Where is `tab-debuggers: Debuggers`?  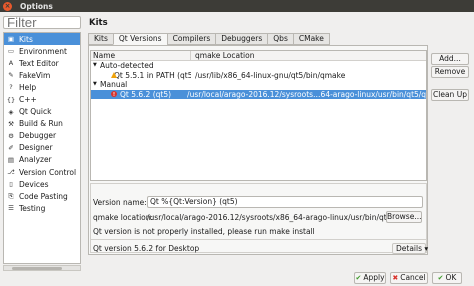
tab-debuggers: Debuggers is located at coordinates (241, 39).